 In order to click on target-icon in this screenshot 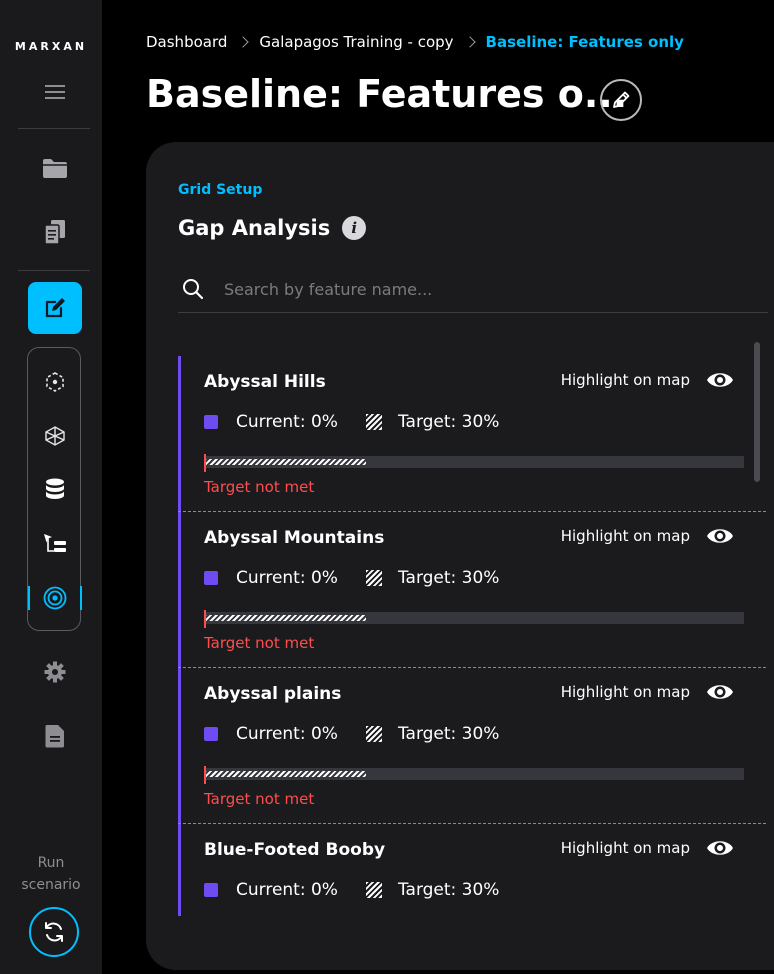, I will do `click(55, 598)`.